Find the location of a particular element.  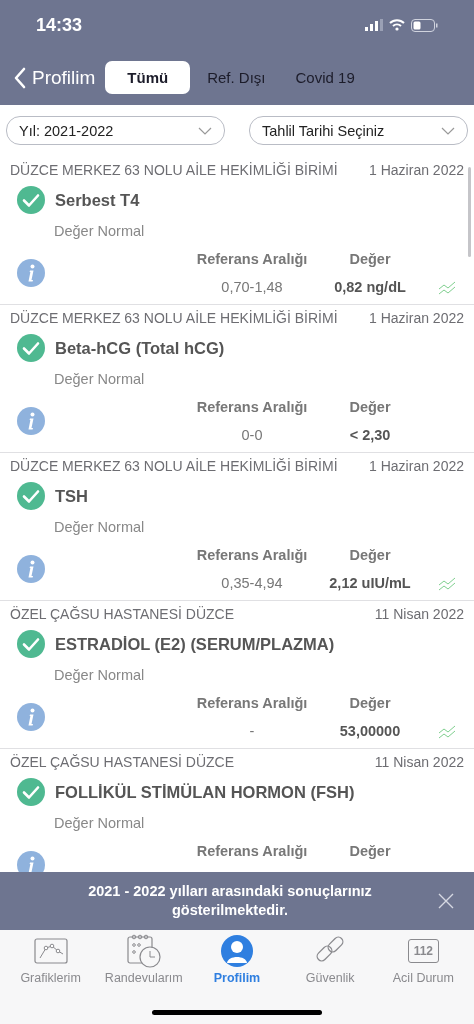

test-name: ESTRADİOL (E2) (SERUM/PLAZMA) is located at coordinates (195, 644).